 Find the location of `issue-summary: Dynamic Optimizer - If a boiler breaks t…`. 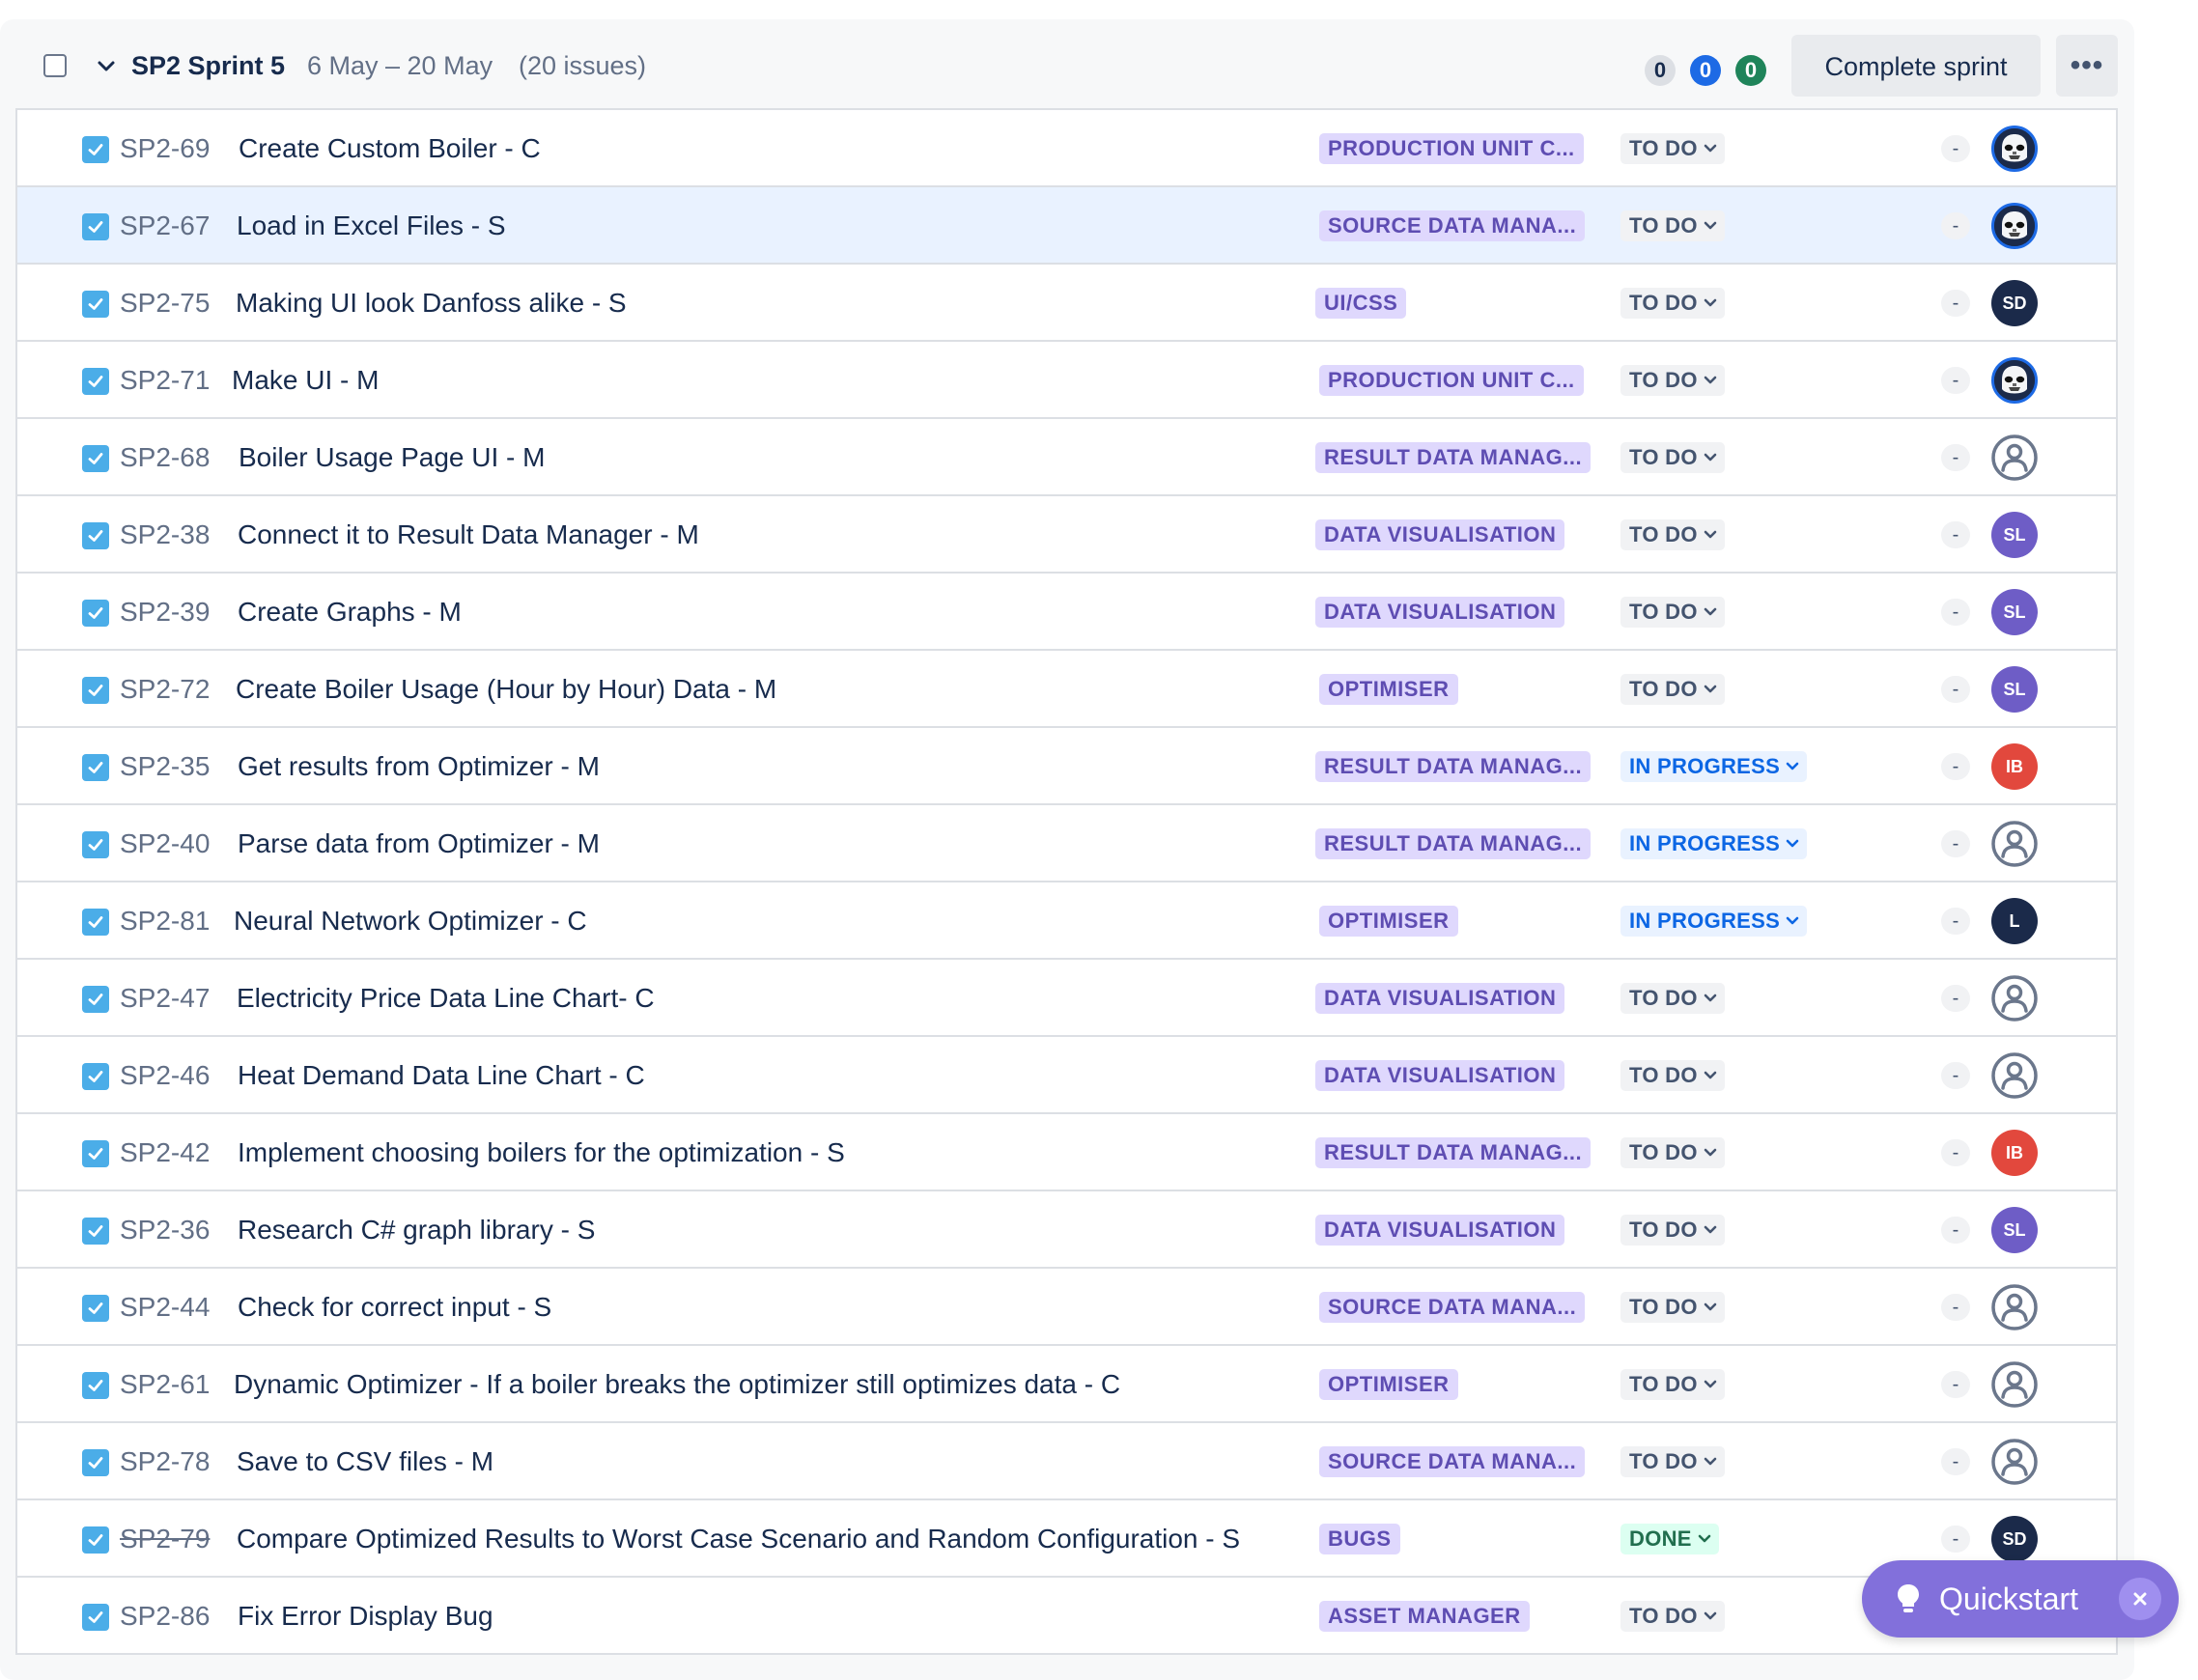

issue-summary: Dynamic Optimizer - If a boiler breaks t… is located at coordinates (677, 1385).